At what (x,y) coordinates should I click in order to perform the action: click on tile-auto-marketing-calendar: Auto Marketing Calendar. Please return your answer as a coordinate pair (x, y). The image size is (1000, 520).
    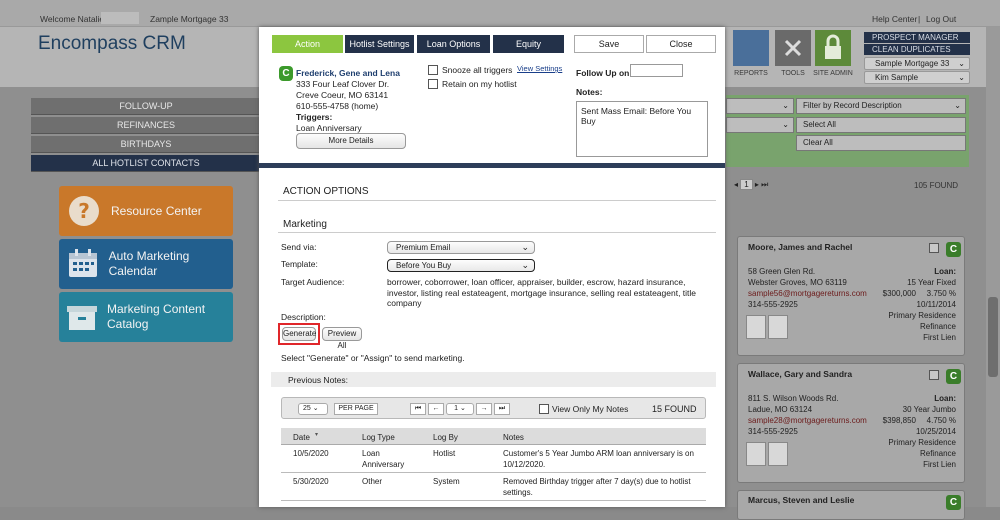
    Looking at the image, I should click on (146, 264).